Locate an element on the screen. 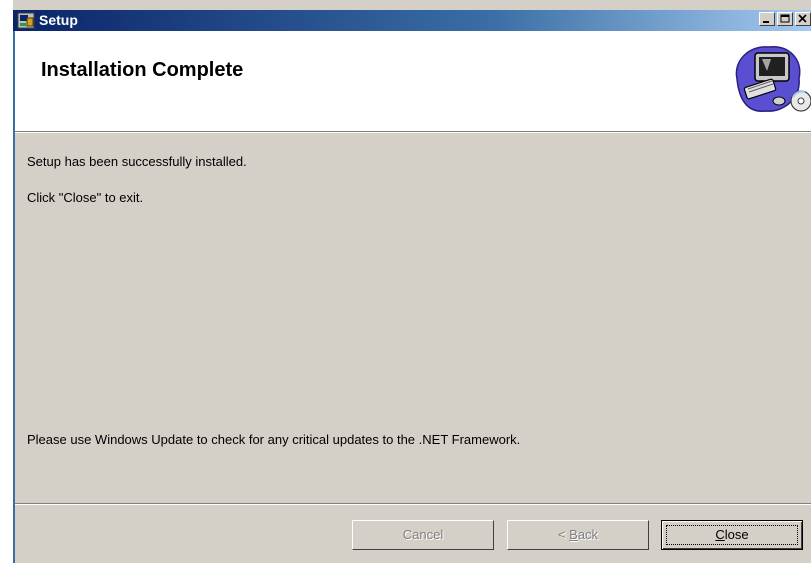  window-title: Setup is located at coordinates (58, 20).